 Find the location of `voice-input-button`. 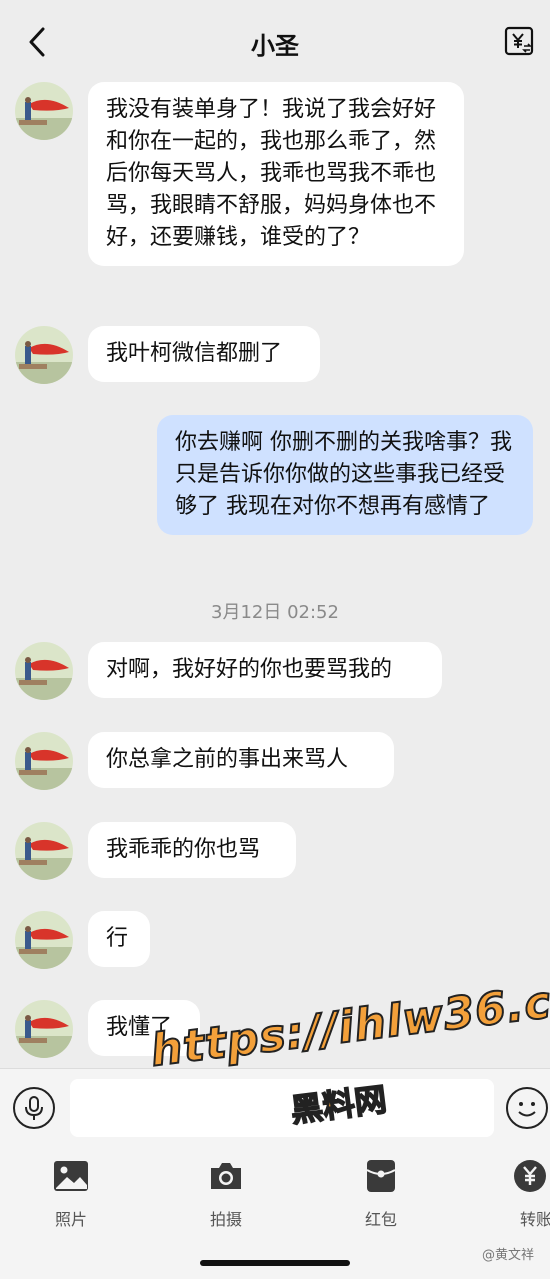

voice-input-button is located at coordinates (34, 1108).